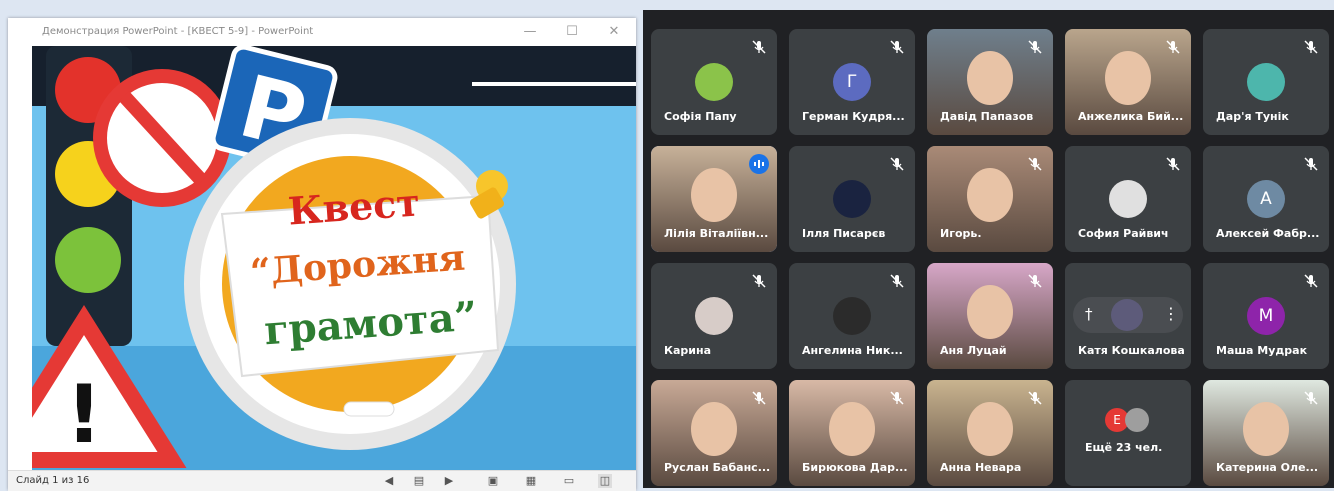 This screenshot has width=1334, height=491. I want to click on participant-tile: М Маша Мудрак, so click(1266, 316).